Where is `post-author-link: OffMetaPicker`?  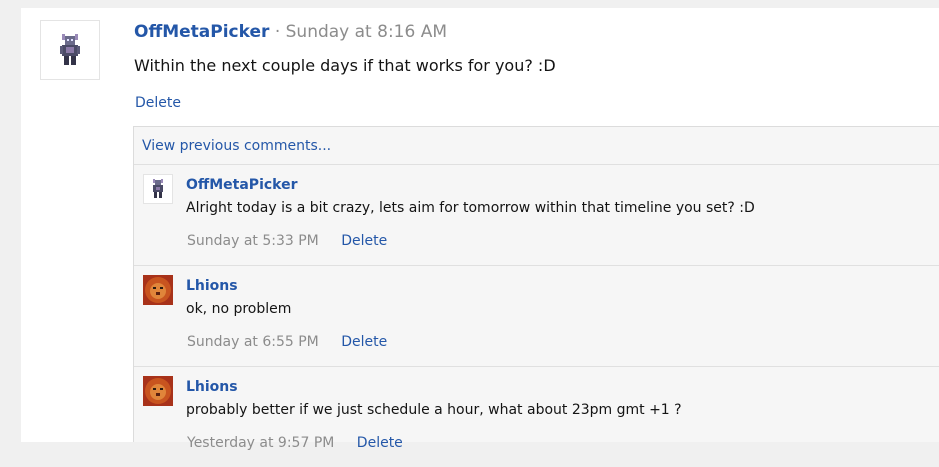
post-author-link: OffMetaPicker is located at coordinates (201, 32).